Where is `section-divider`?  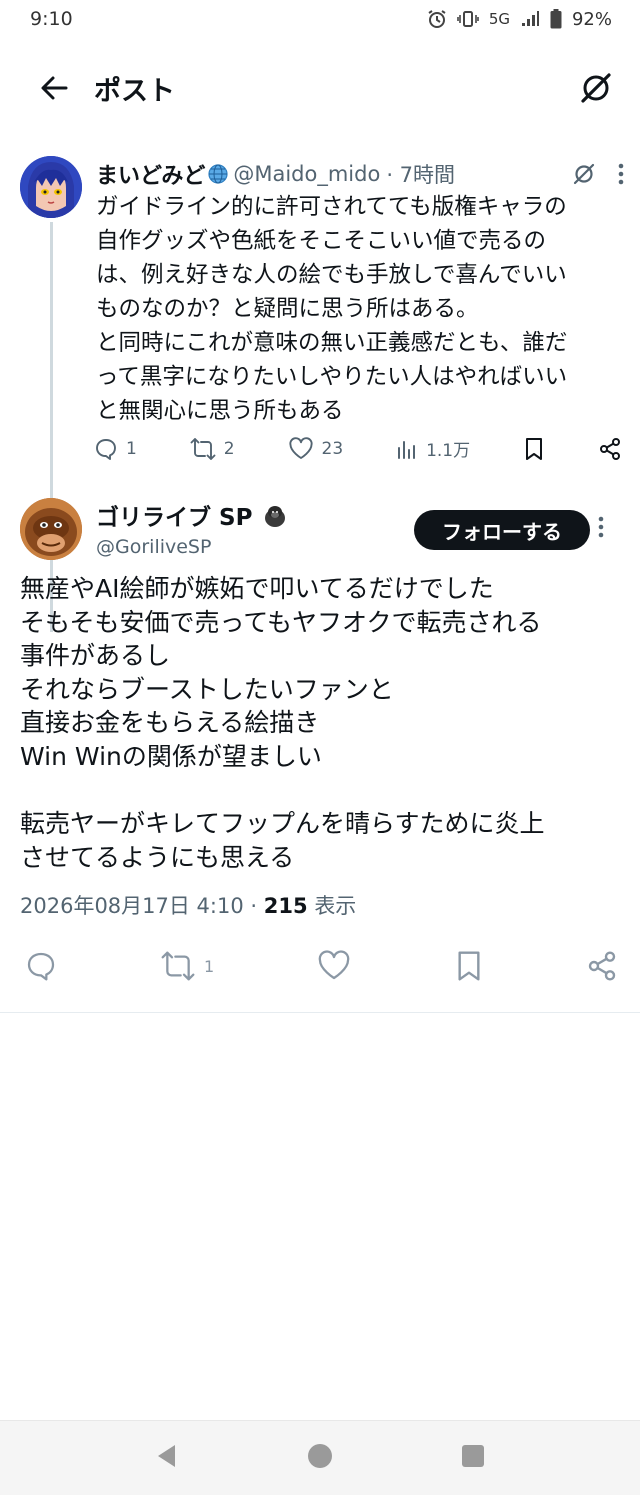 section-divider is located at coordinates (320, 1012).